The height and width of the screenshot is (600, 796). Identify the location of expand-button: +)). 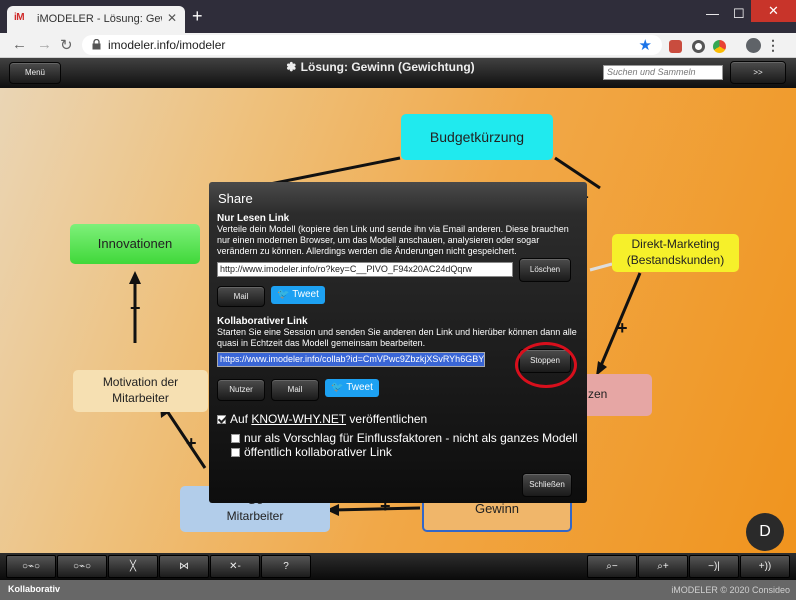
(765, 566).